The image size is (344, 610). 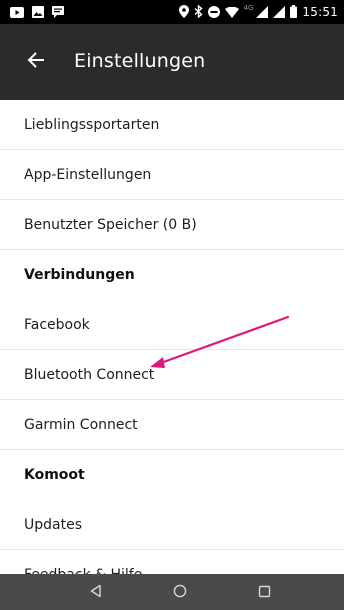 I want to click on settings-item-used-storage: Benutzter Speicher (0 B), so click(x=172, y=225).